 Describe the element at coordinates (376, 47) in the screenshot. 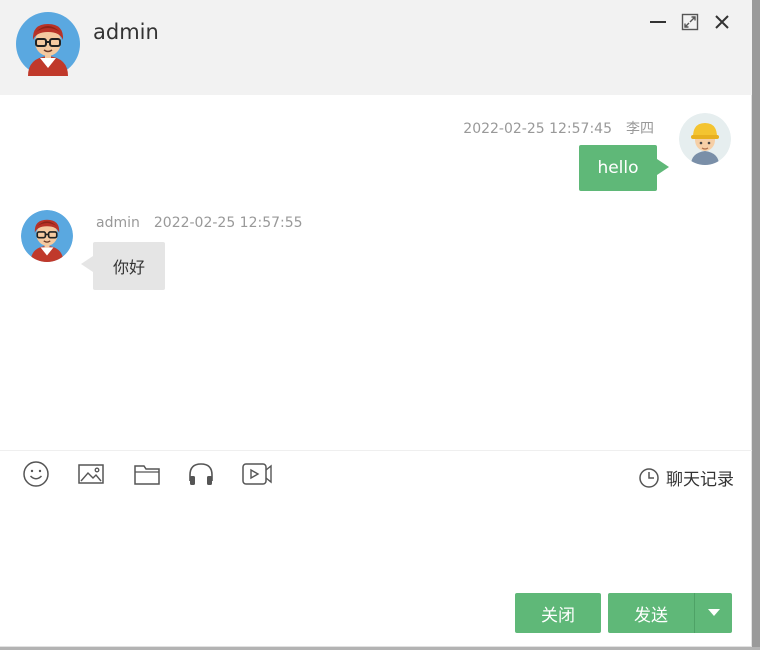

I see `chat-header: admin` at that location.